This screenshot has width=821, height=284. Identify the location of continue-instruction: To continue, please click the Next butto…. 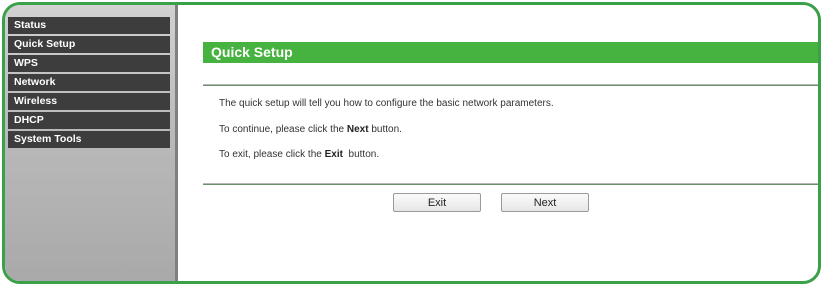
(310, 129).